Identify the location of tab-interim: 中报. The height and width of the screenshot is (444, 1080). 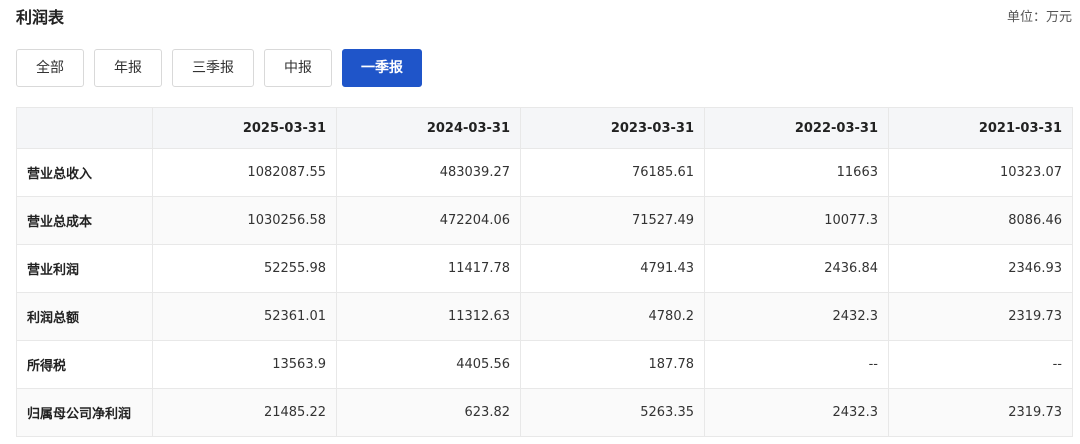
(298, 68).